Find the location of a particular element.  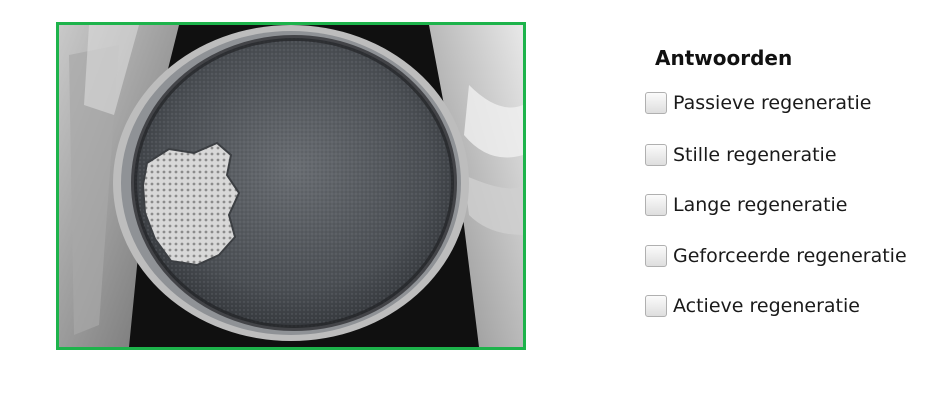

answer-option-label: Actieve regeneratie is located at coordinates (766, 306).